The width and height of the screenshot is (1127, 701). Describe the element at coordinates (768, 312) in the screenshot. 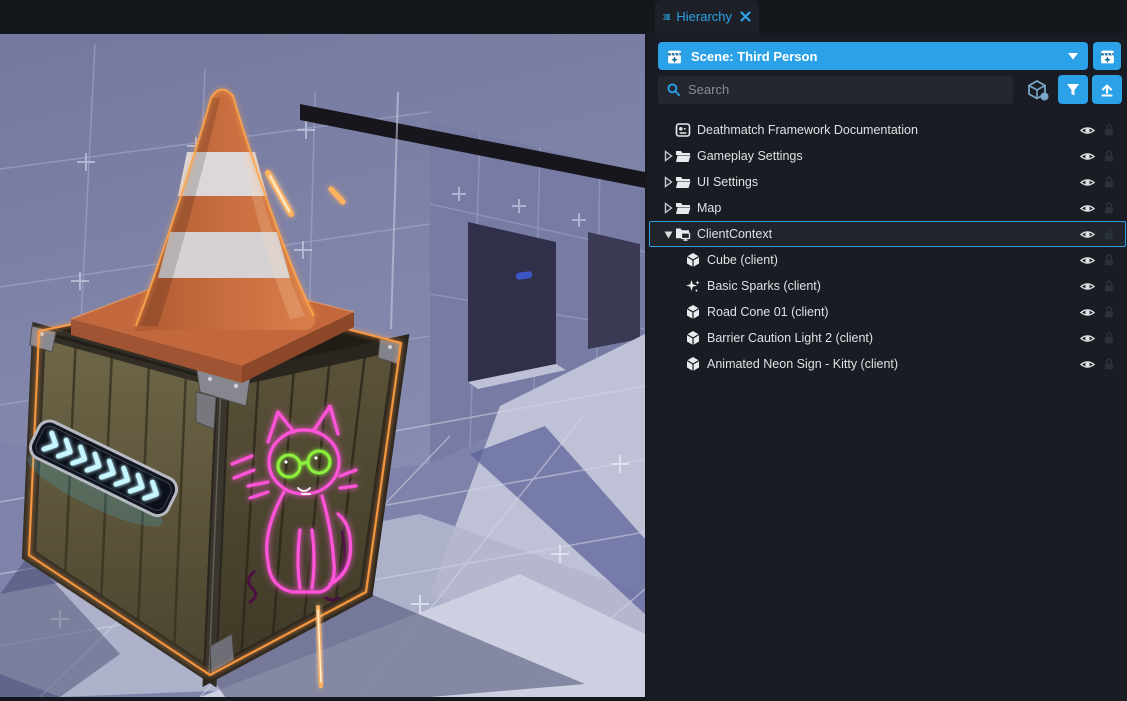

I see `tree-row-label: Road Cone 01 (client)` at that location.